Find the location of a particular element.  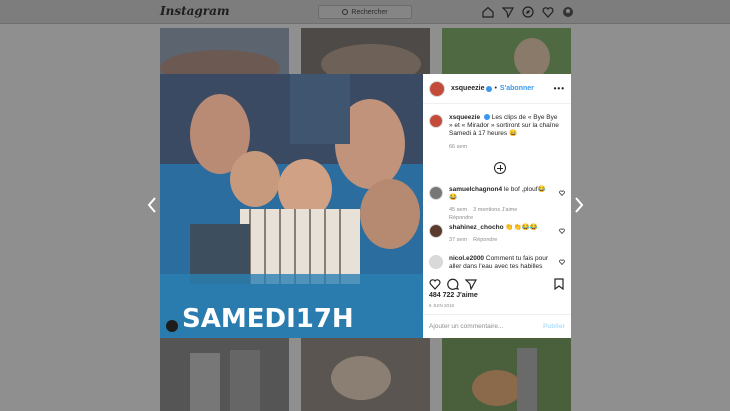

instagram-logo: Instagram is located at coordinates (195, 11).